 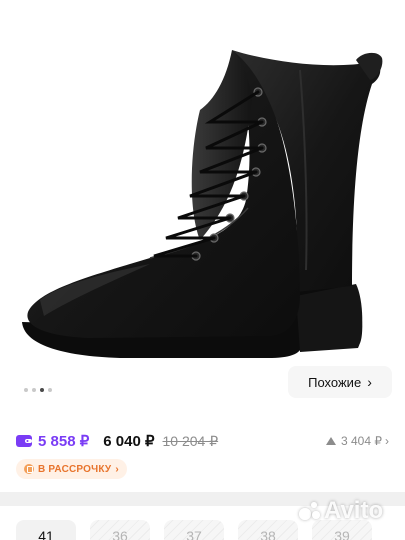 I want to click on installment-icon, so click(x=29, y=469).